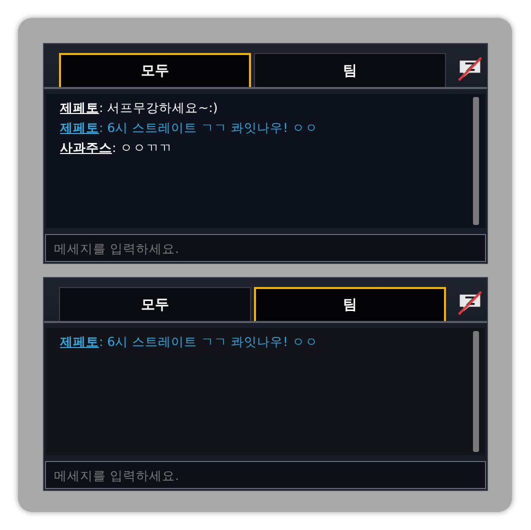 The image size is (531, 530). What do you see at coordinates (139, 108) in the screenshot?
I see `chat-message: 제페토: 서프무강하세요~:)` at bounding box center [139, 108].